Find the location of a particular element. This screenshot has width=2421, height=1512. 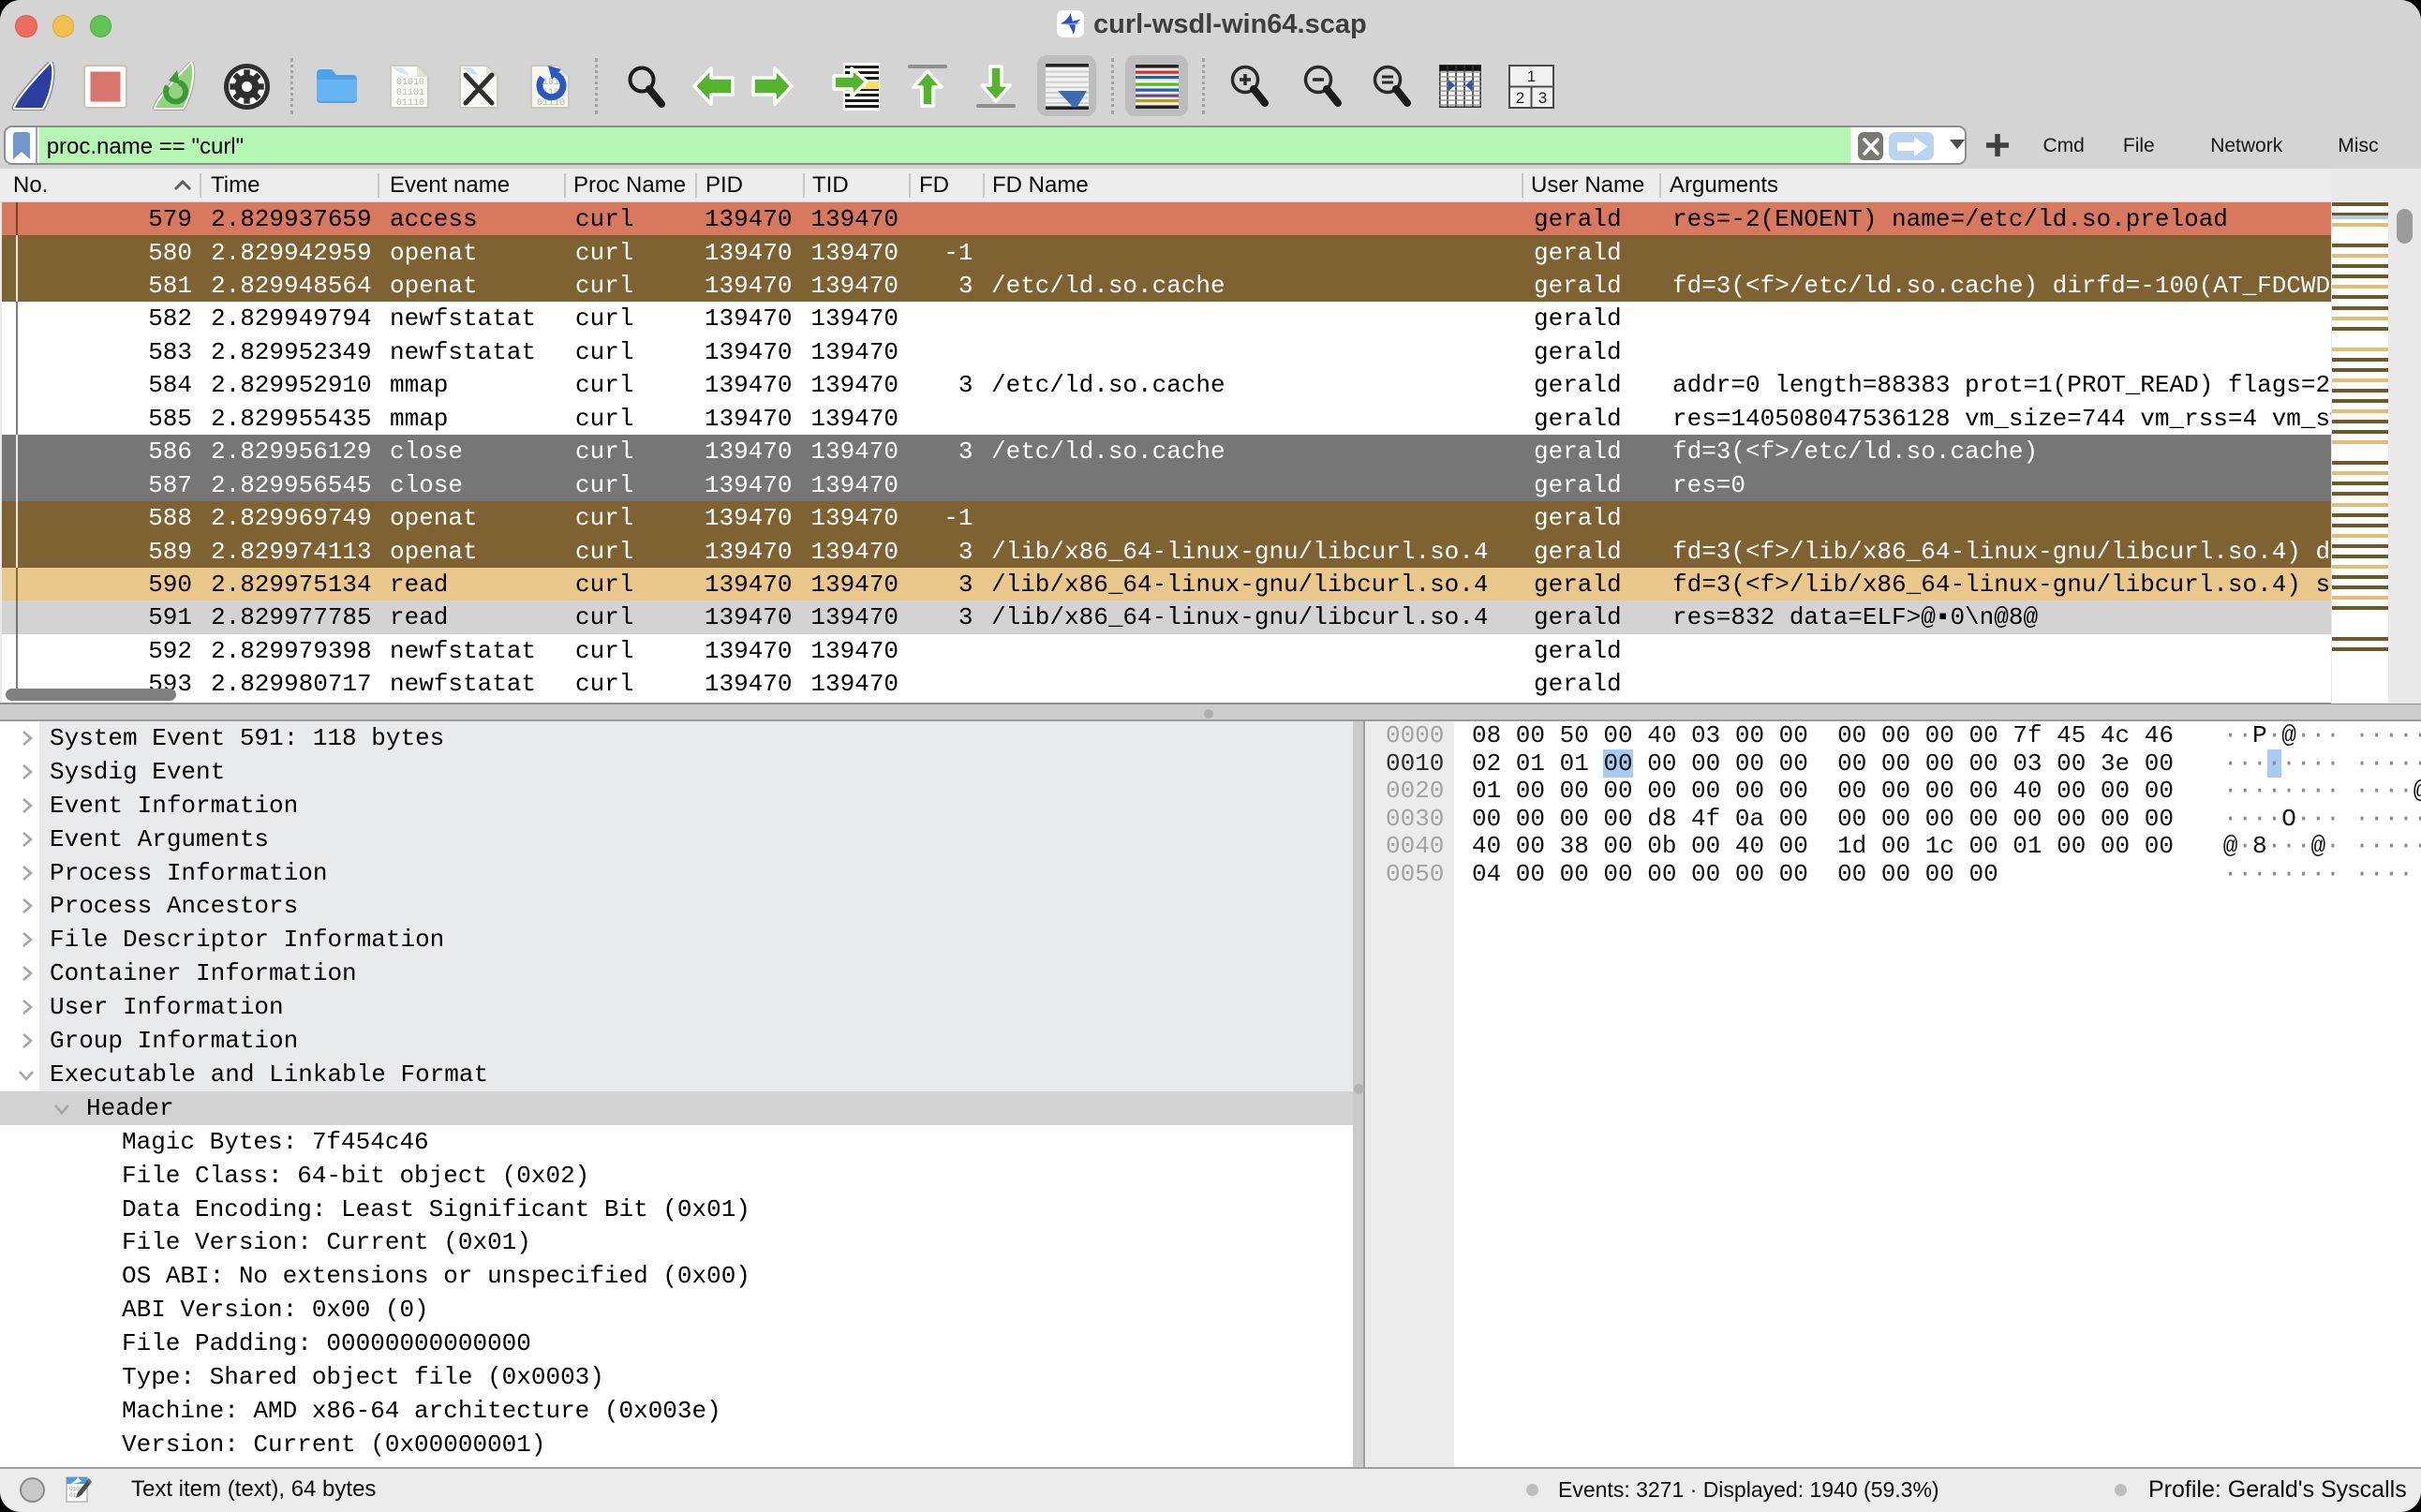

svg-text: 2 is located at coordinates (1520, 98).